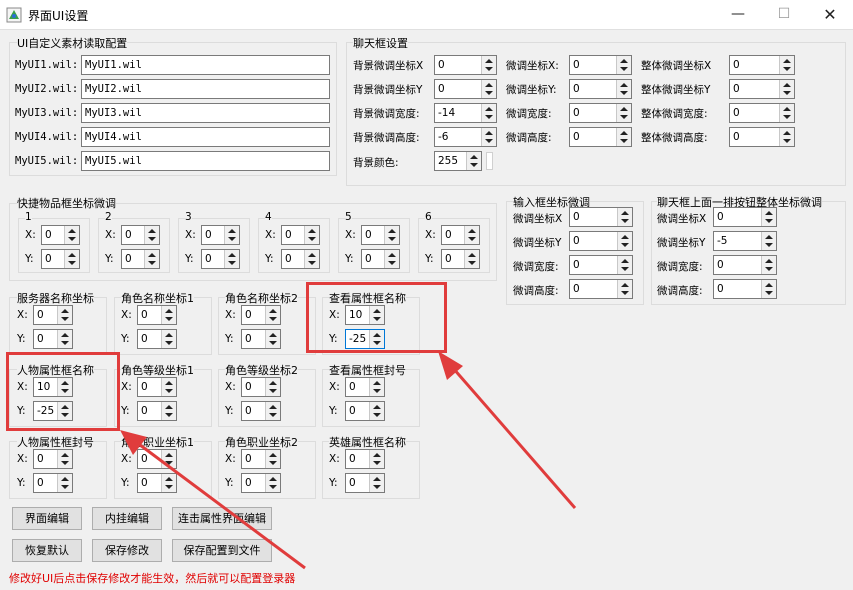  What do you see at coordinates (745, 241) in the screenshot?
I see `chat-buttons-spinner: -5` at bounding box center [745, 241].